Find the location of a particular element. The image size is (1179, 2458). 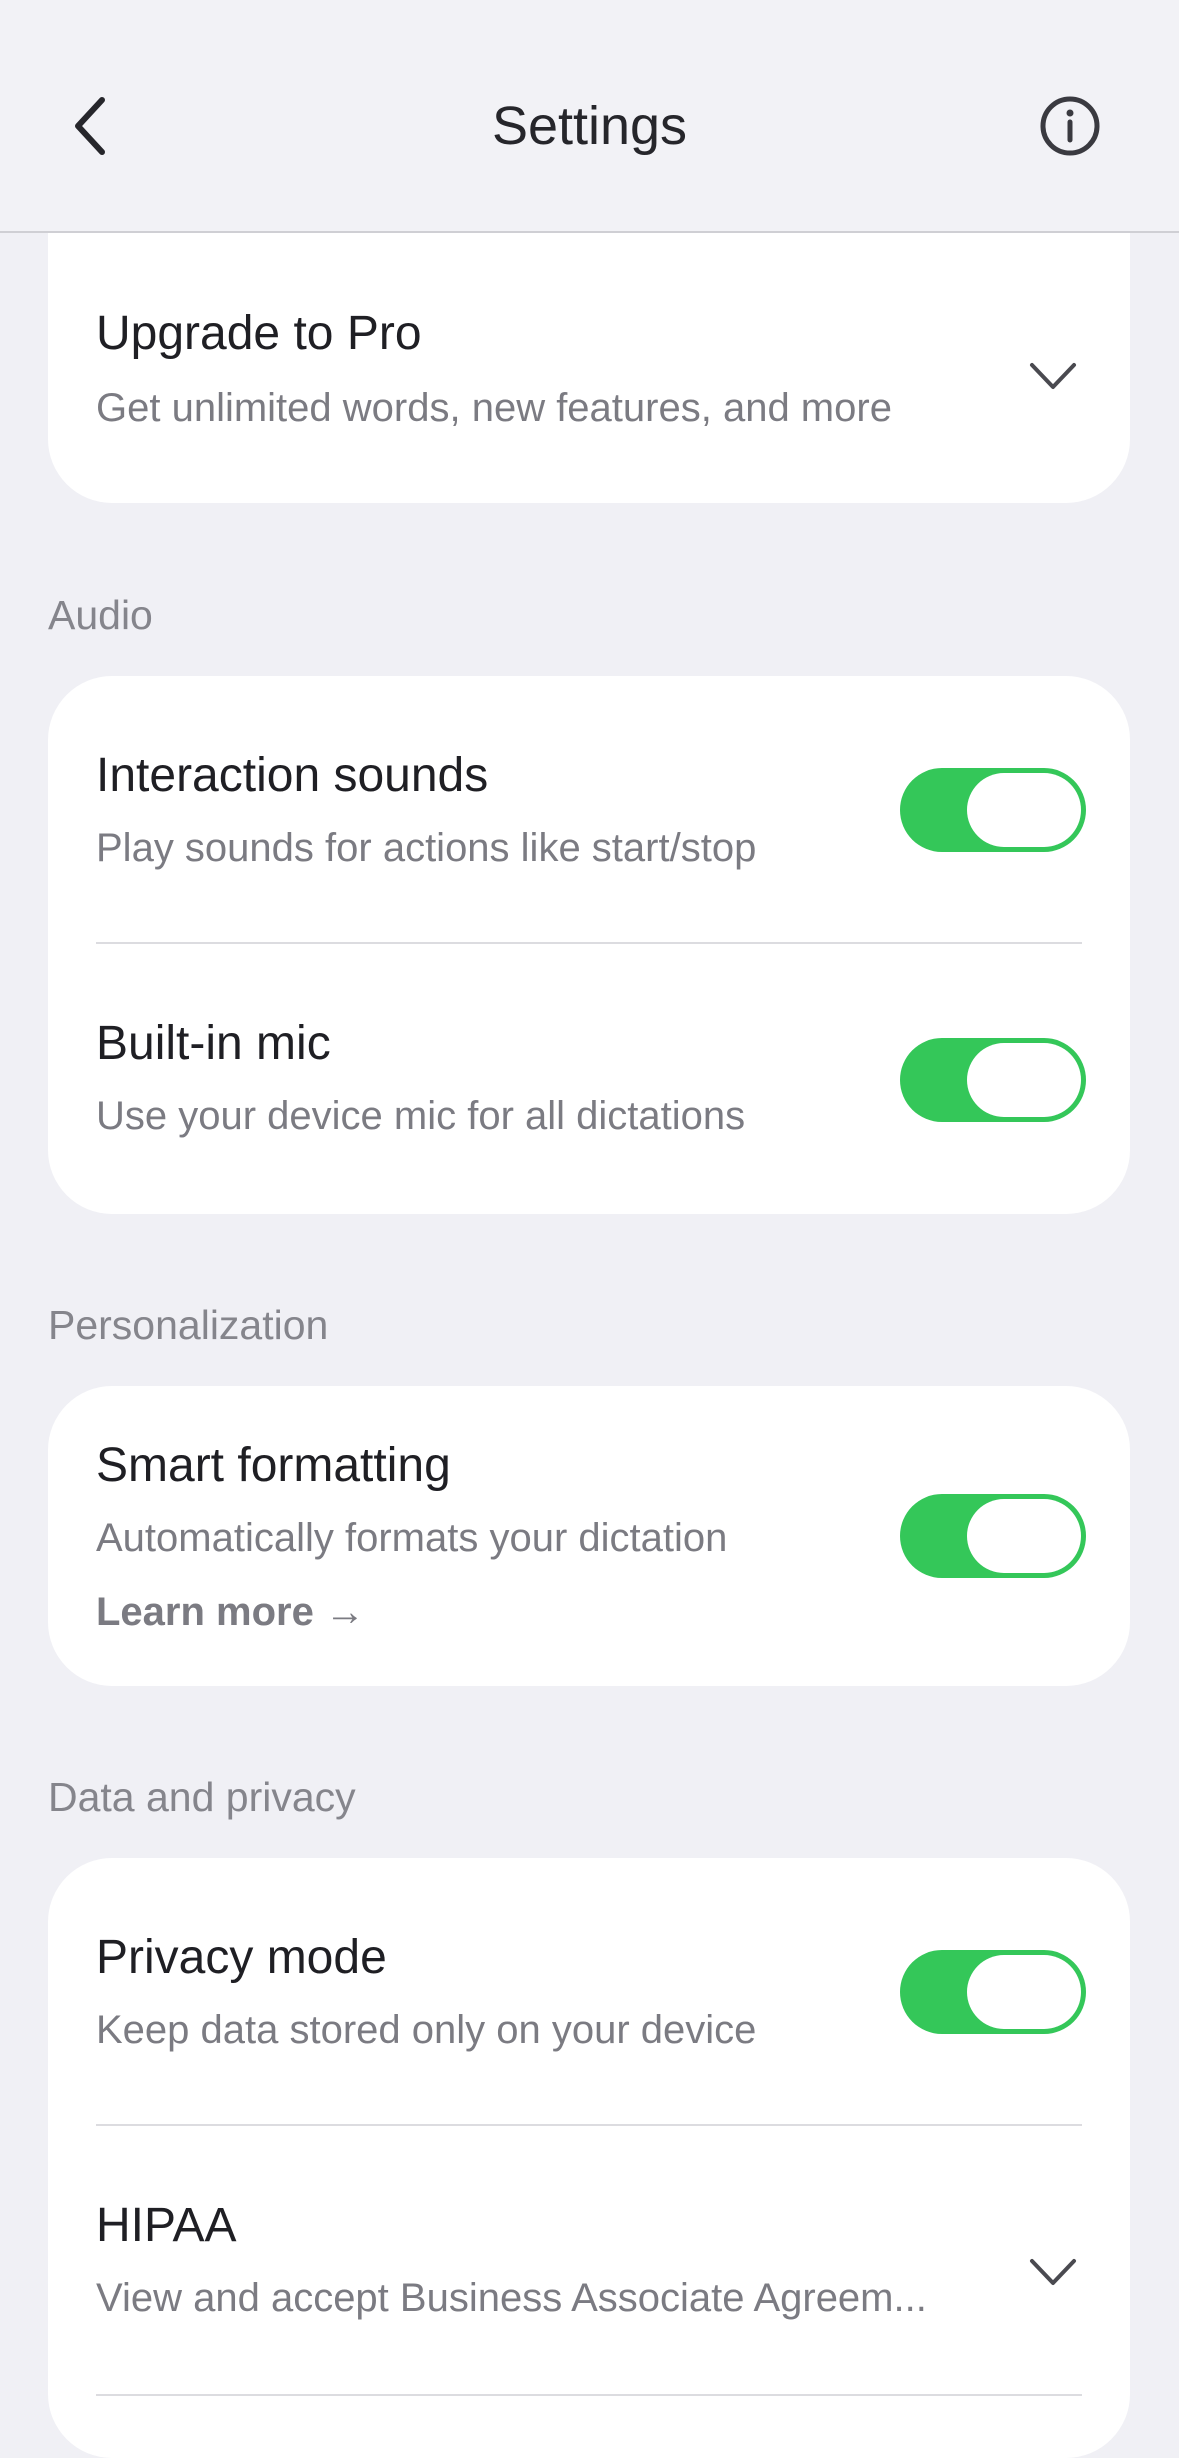

interaction-sounds-title: Interaction sounds is located at coordinates (292, 775).